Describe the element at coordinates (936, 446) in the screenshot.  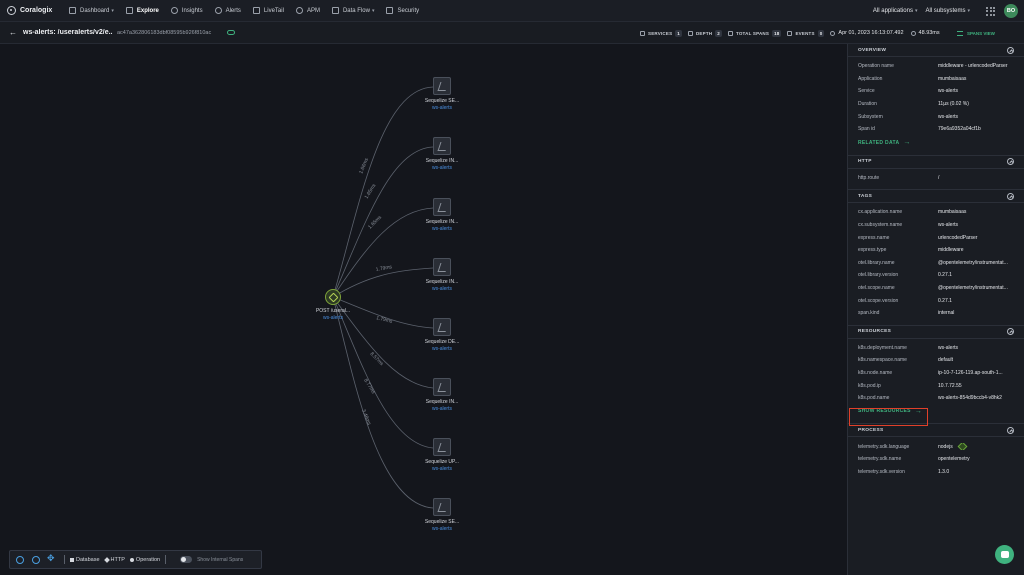
I see `kv-row: telemetry.sdk.language nodejs` at that location.